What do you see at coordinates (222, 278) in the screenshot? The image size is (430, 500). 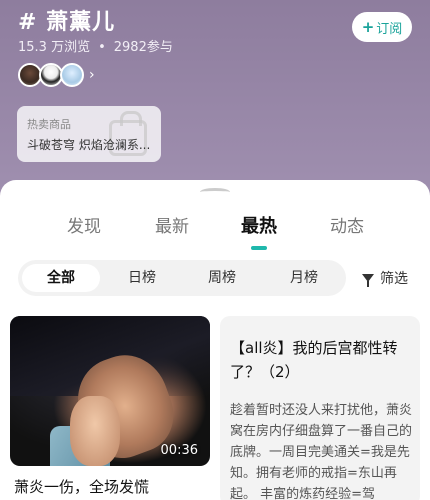 I see `filter-weekly: 周榜` at bounding box center [222, 278].